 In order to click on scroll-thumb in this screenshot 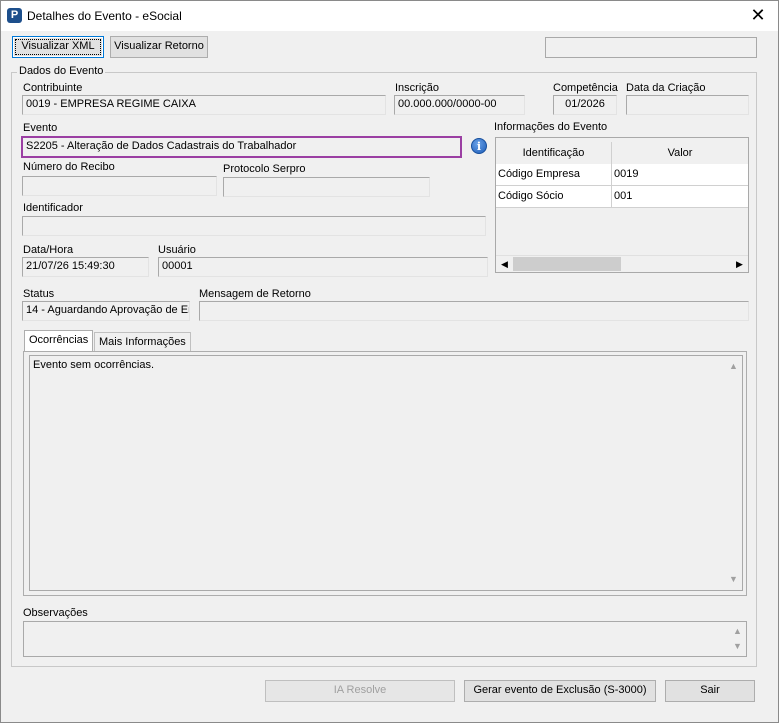, I will do `click(567, 264)`.